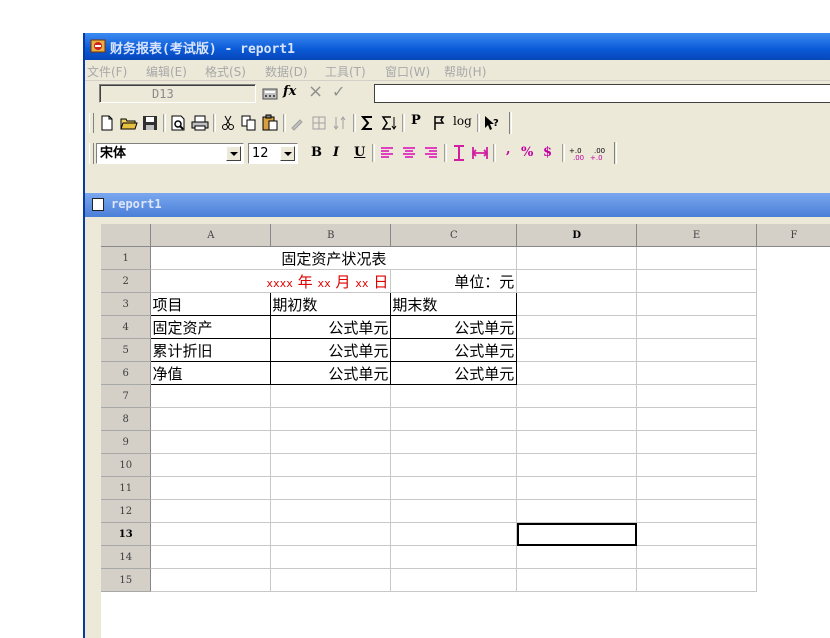  What do you see at coordinates (416, 120) in the screenshot?
I see `property-icon: P` at bounding box center [416, 120].